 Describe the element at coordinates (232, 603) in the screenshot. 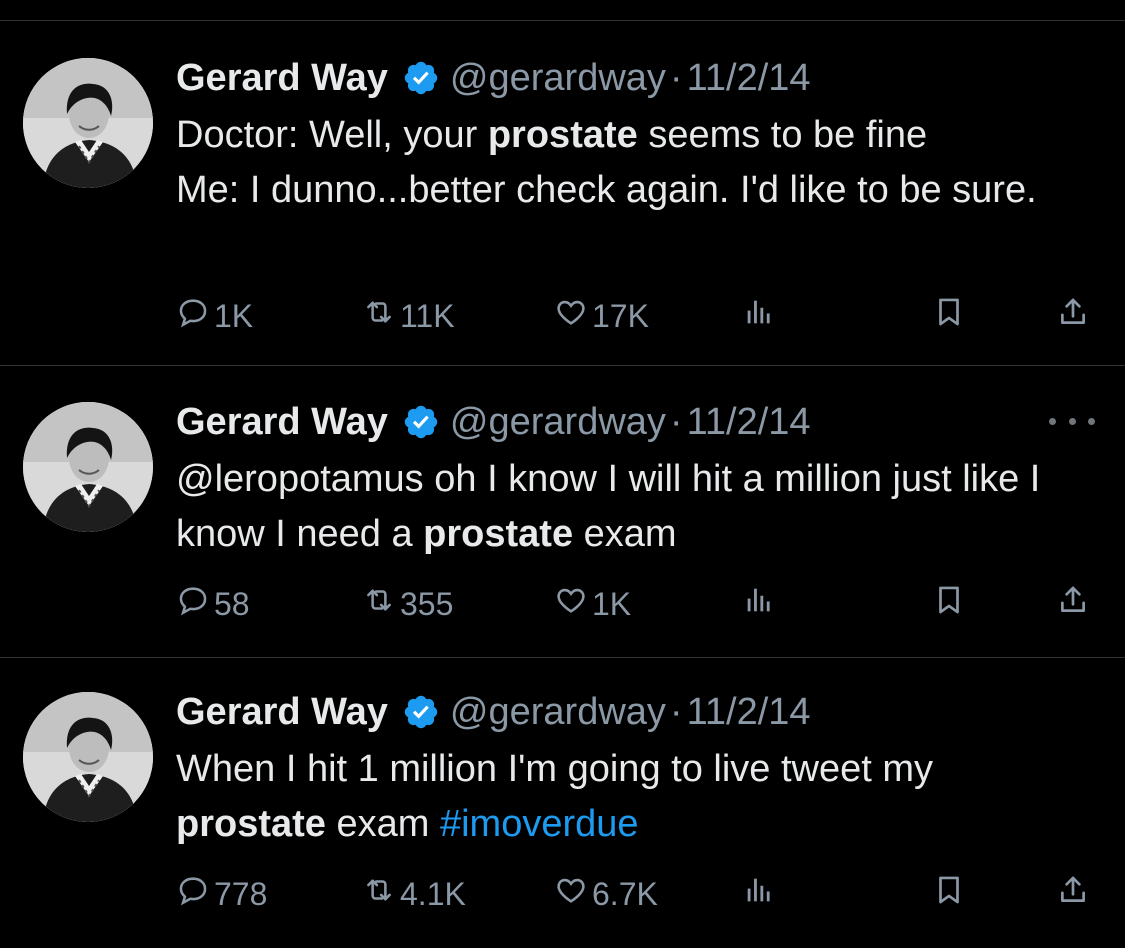

I see `reply-count: 58` at that location.